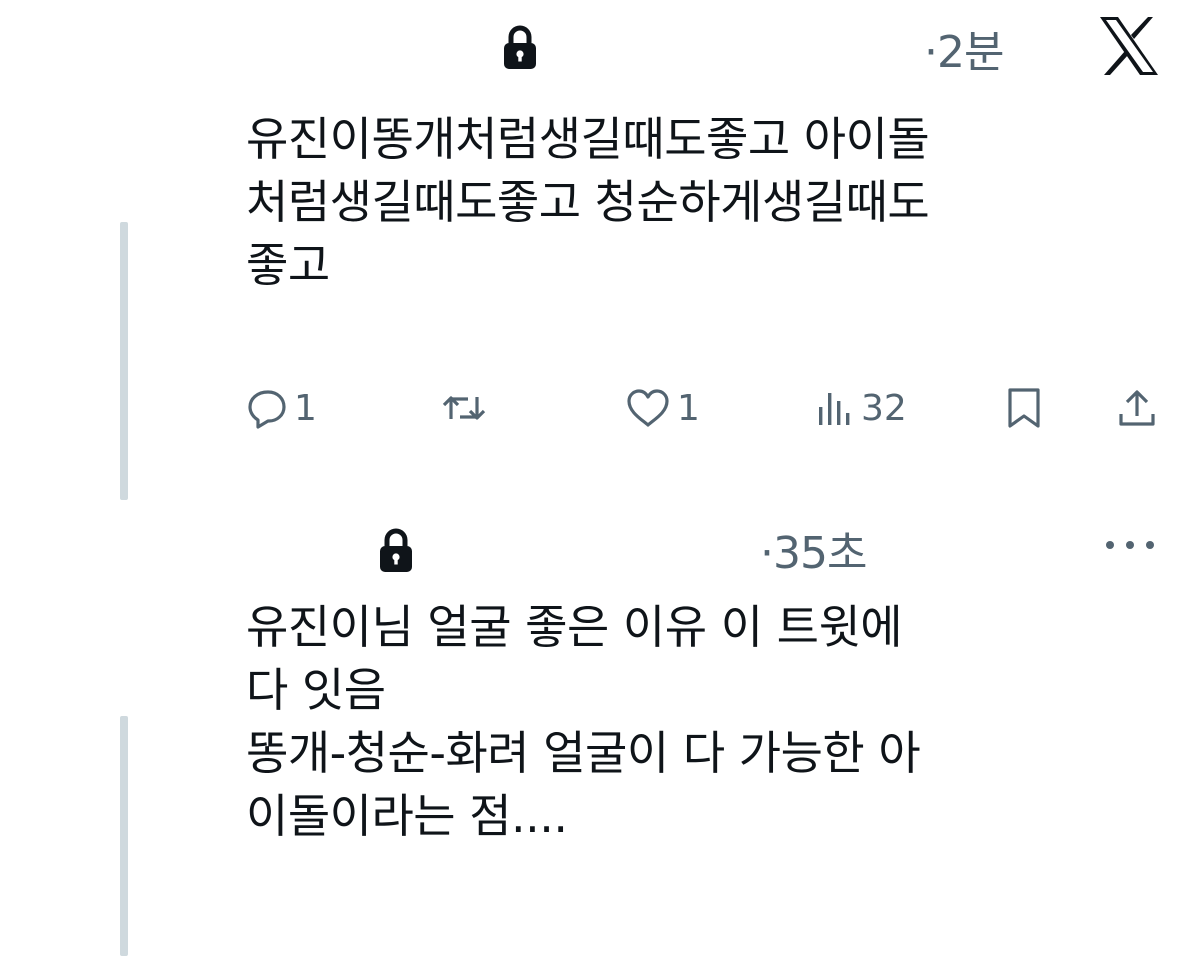 The image size is (1200, 956). I want to click on heart-icon, so click(648, 408).